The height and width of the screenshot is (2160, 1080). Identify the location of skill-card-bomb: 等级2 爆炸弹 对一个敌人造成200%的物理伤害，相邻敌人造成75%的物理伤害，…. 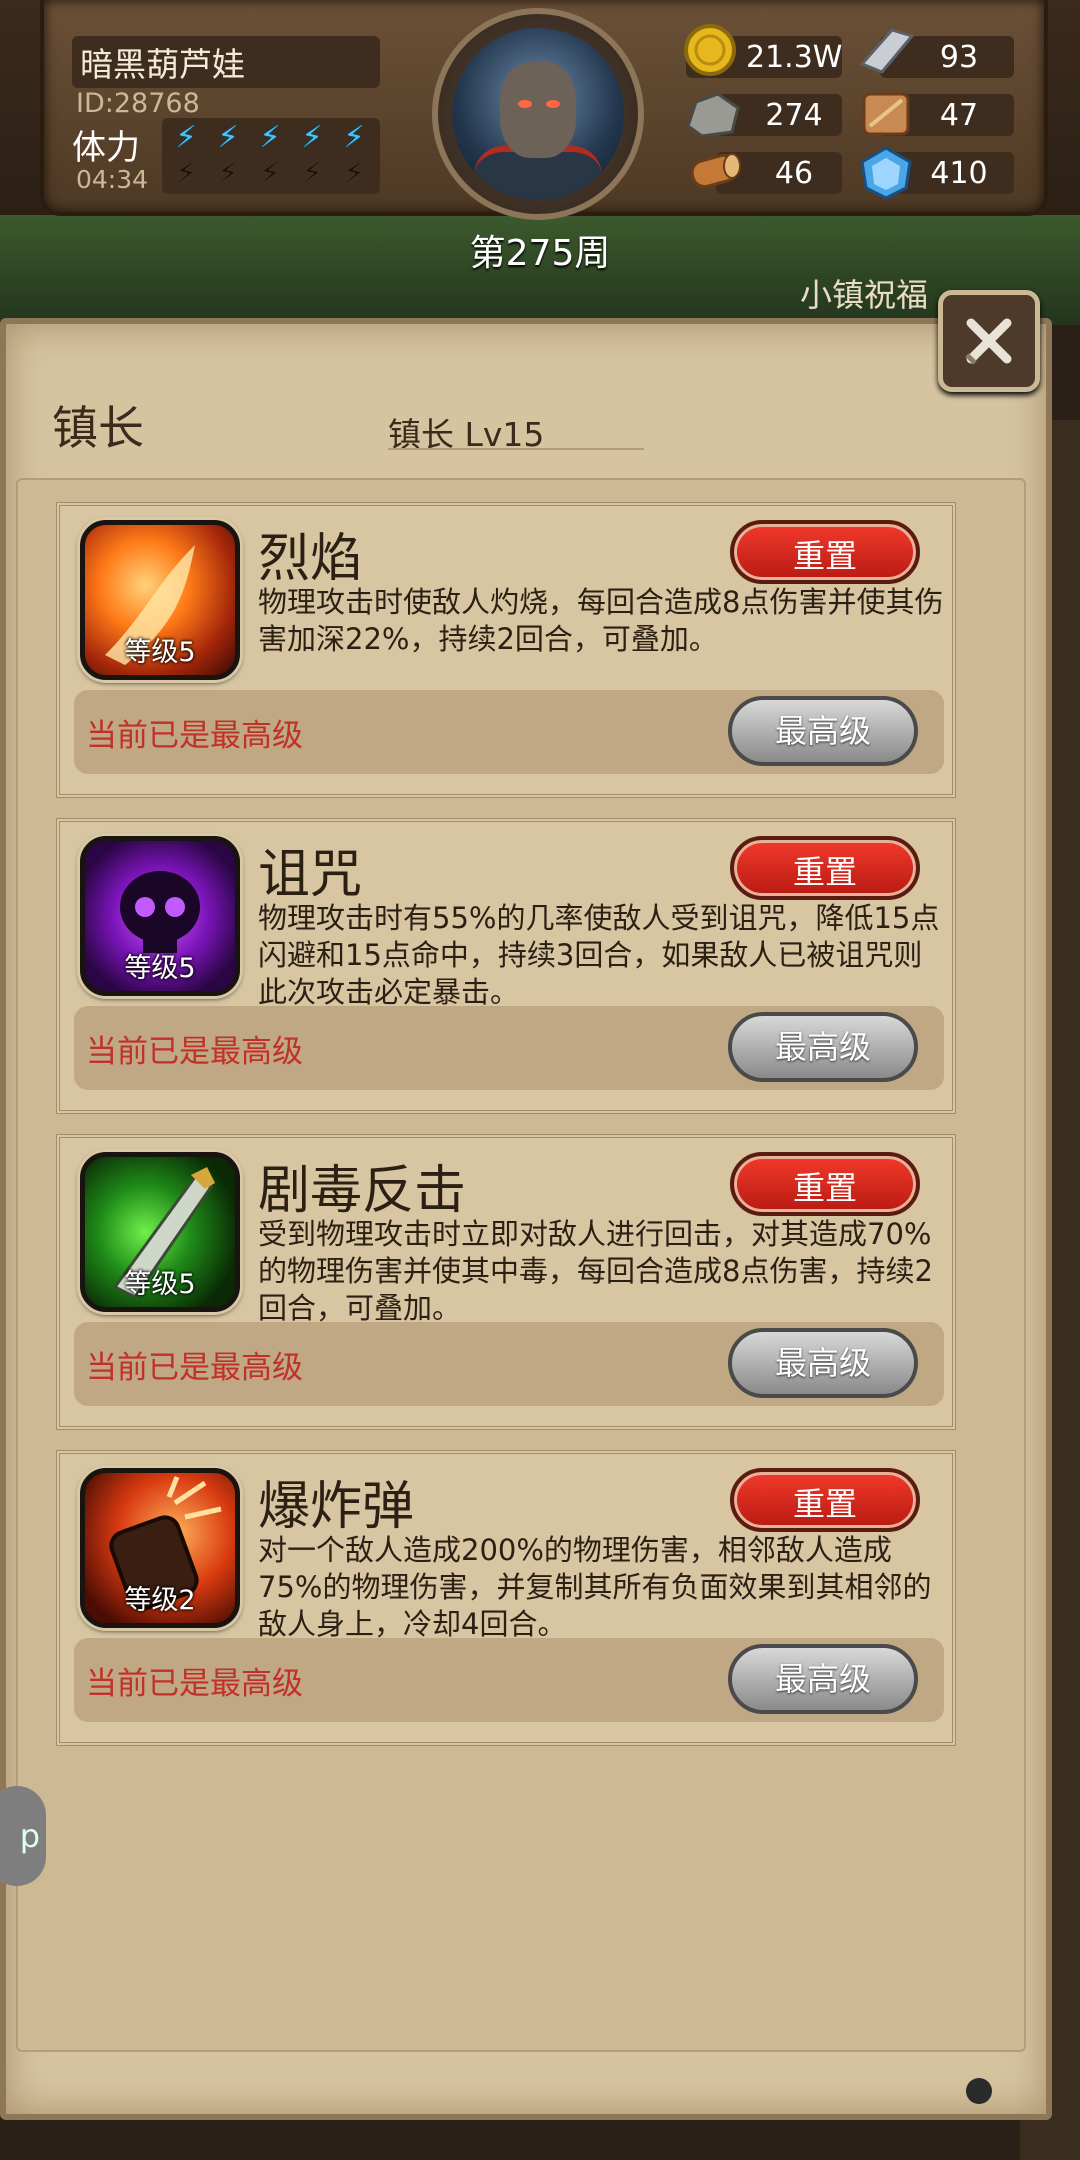
(506, 1598).